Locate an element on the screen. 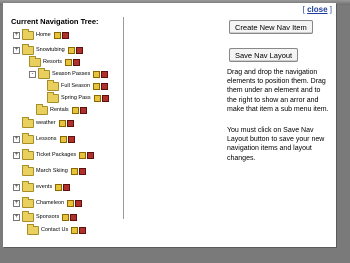 The width and height of the screenshot is (350, 263). tree-node-label: Chameleon is located at coordinates (50, 203).